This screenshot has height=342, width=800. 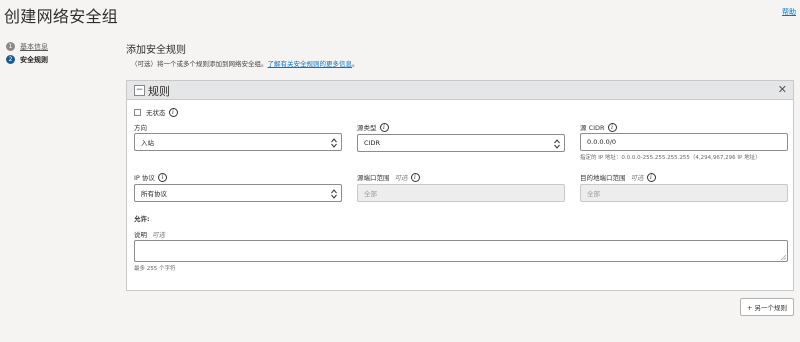 I want to click on source-port-placeholder: 全部, so click(x=370, y=194).